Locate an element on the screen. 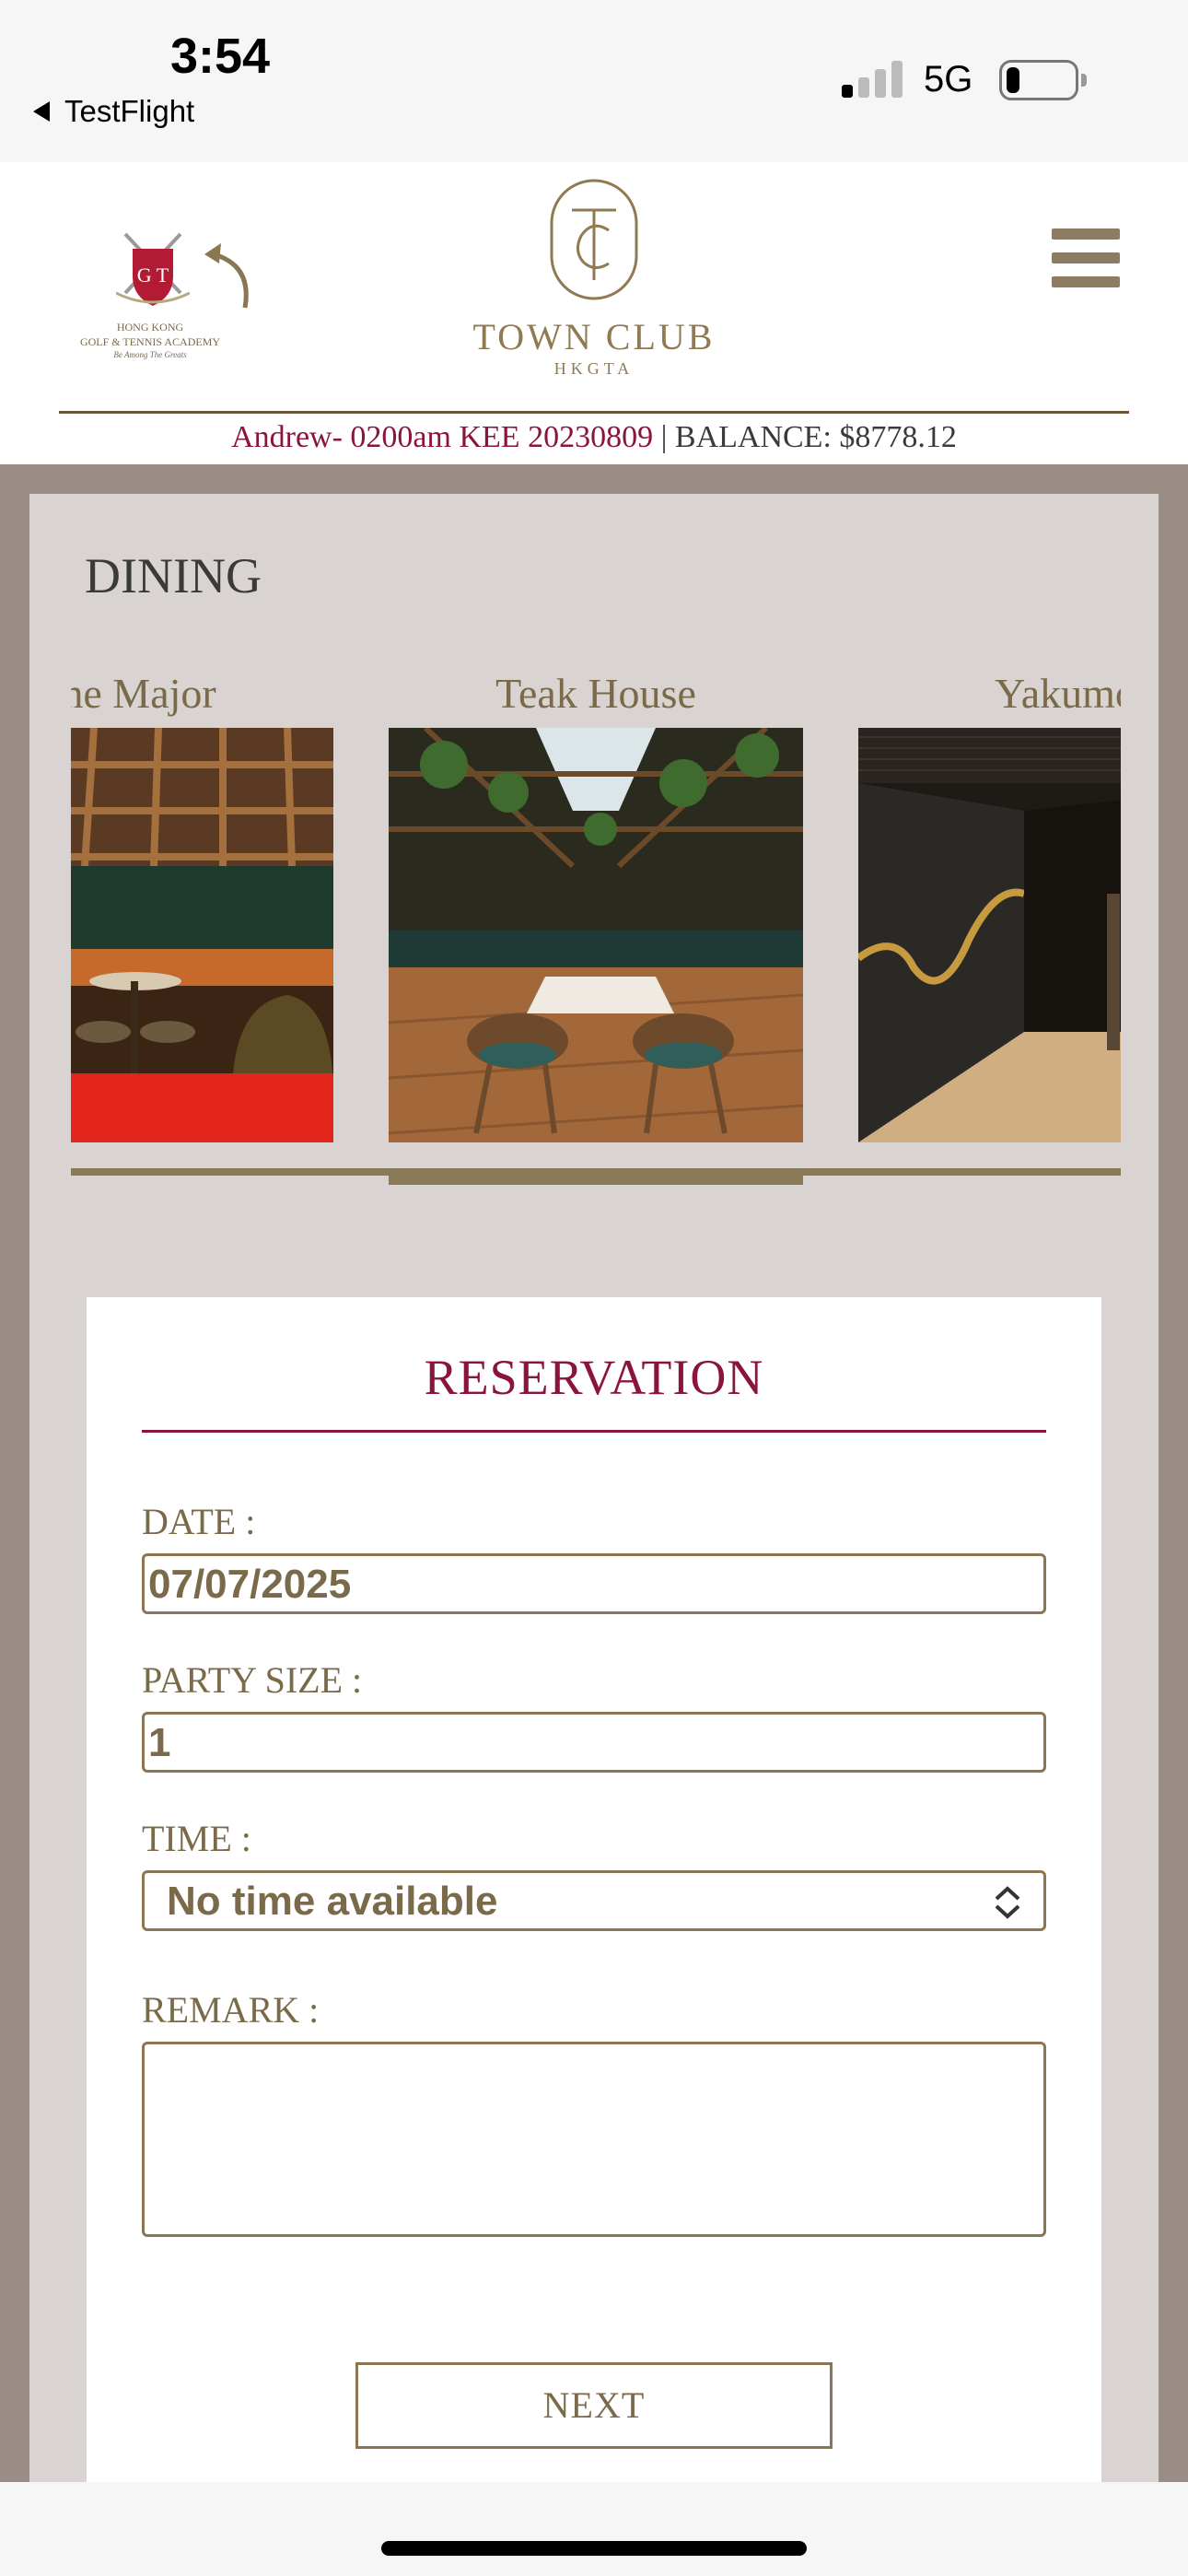  time-select-value: No time available is located at coordinates (332, 1901).